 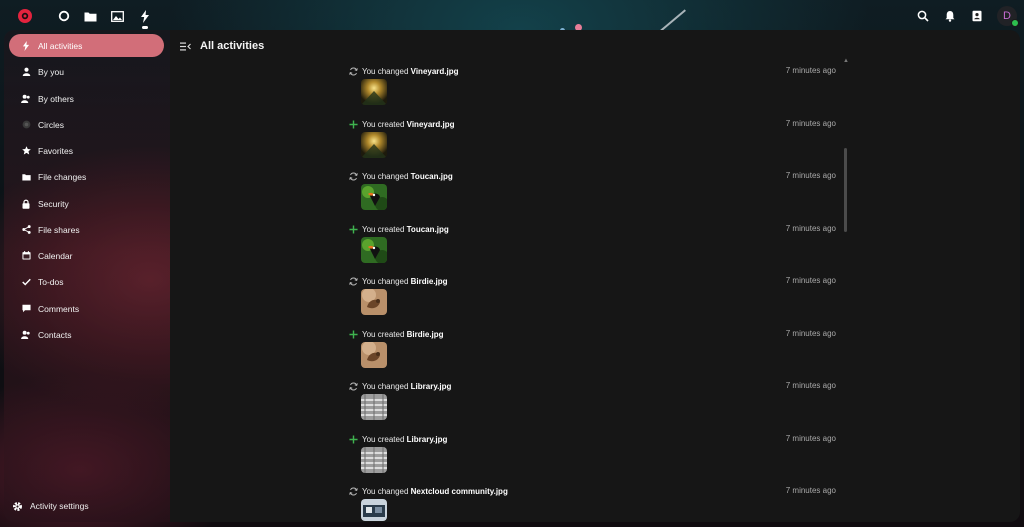 I want to click on avatar-initial: D, so click(x=1007, y=16).